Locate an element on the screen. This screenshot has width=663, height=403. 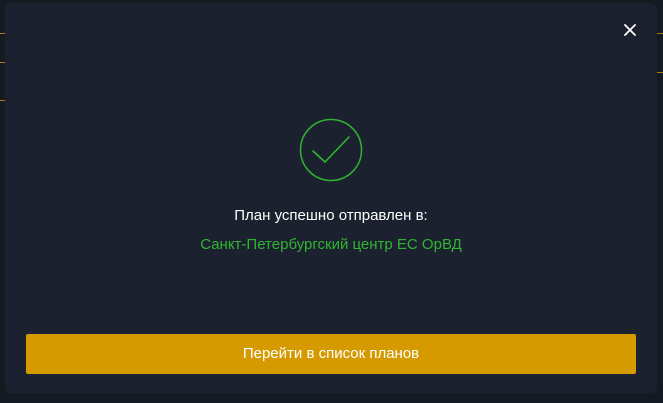
destination-name: Санкт-Петербургский центр ЕС ОрВД is located at coordinates (331, 244).